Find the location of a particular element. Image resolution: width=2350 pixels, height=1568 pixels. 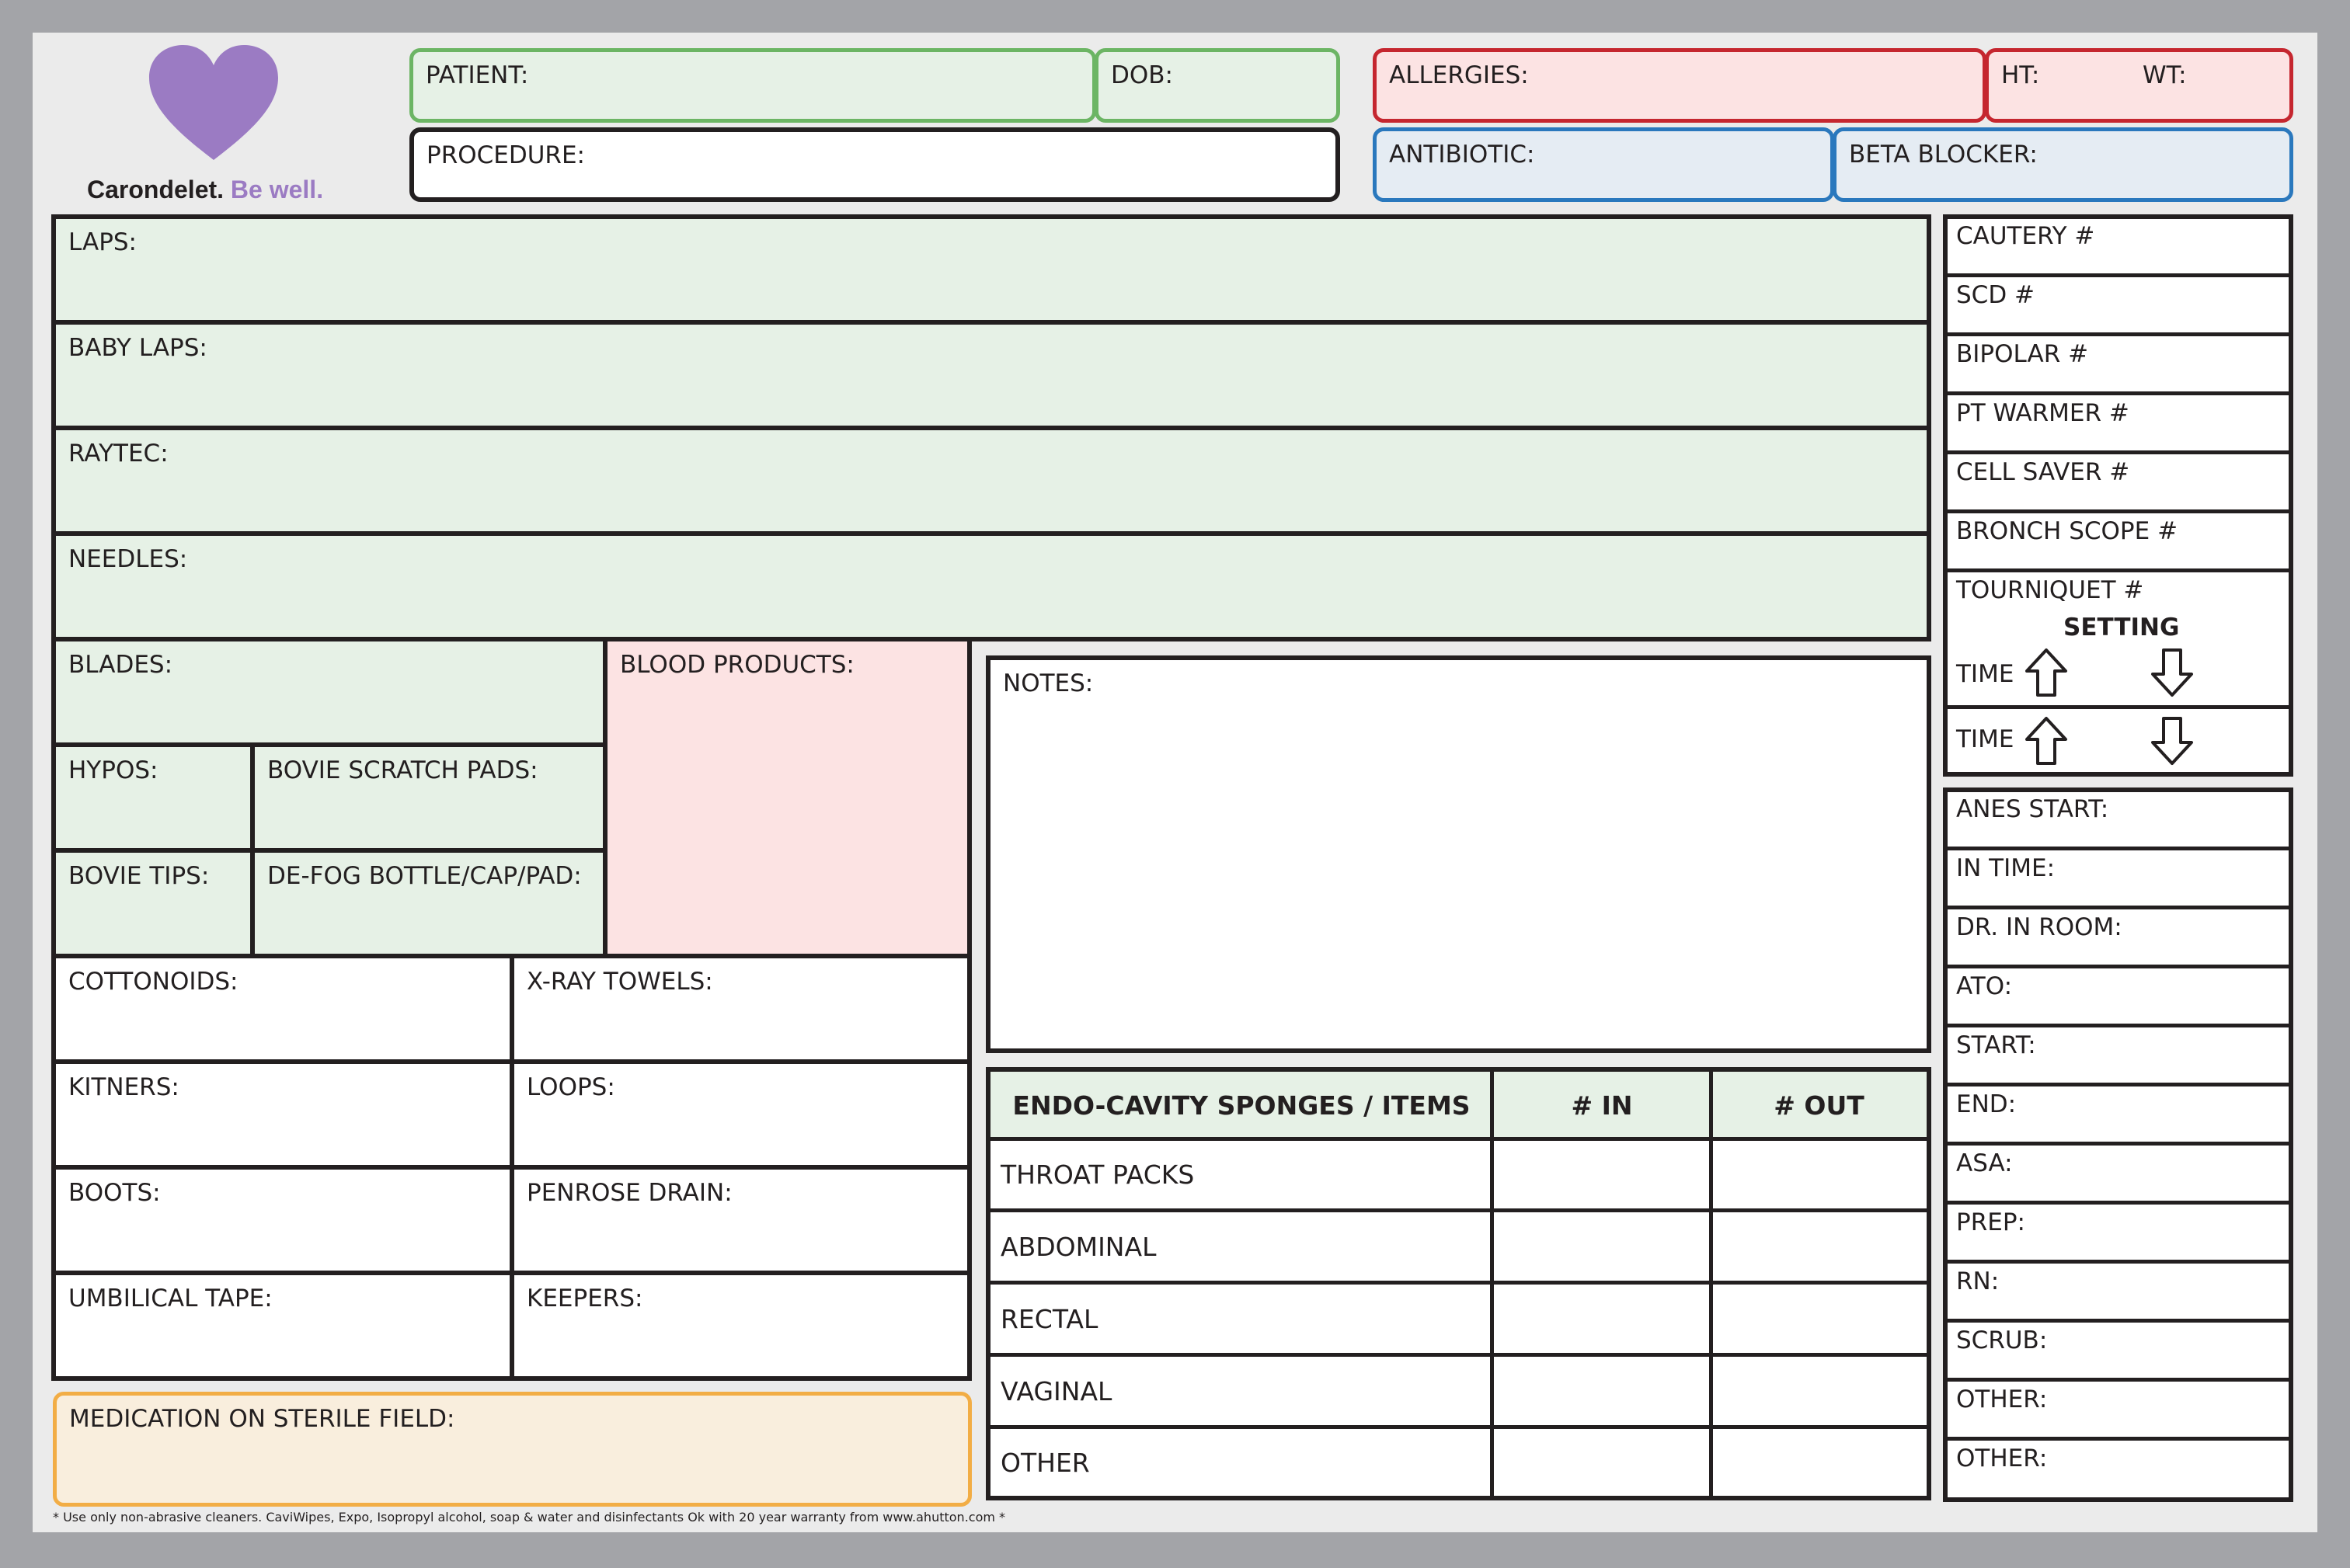

hypos-label: HYPOS: is located at coordinates (113, 770).